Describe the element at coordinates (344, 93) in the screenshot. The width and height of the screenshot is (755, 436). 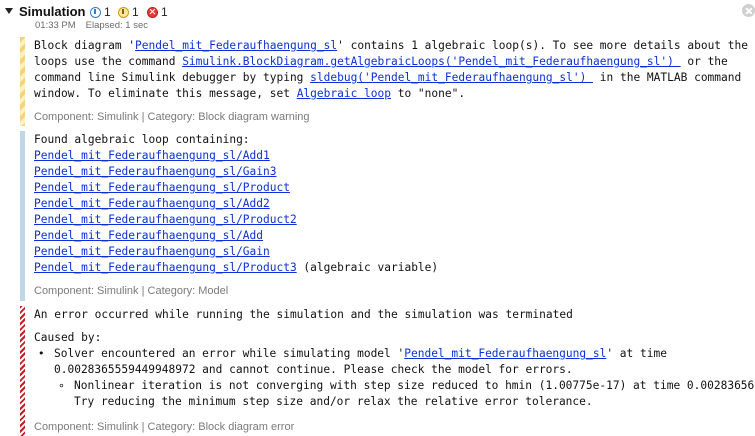
I see `algebraic-loop-setting-link: Algebraic loop` at that location.